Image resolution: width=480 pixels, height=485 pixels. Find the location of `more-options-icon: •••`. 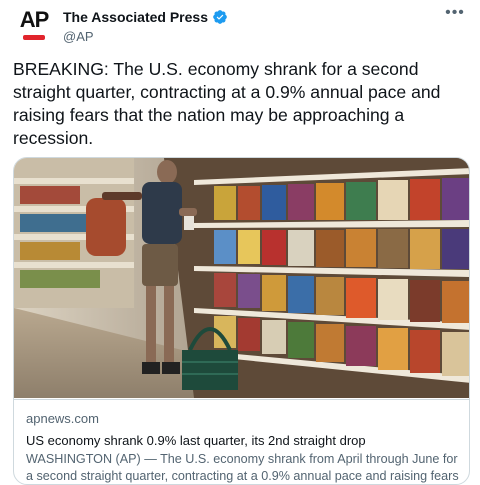

more-options-icon: ••• is located at coordinates (455, 13).